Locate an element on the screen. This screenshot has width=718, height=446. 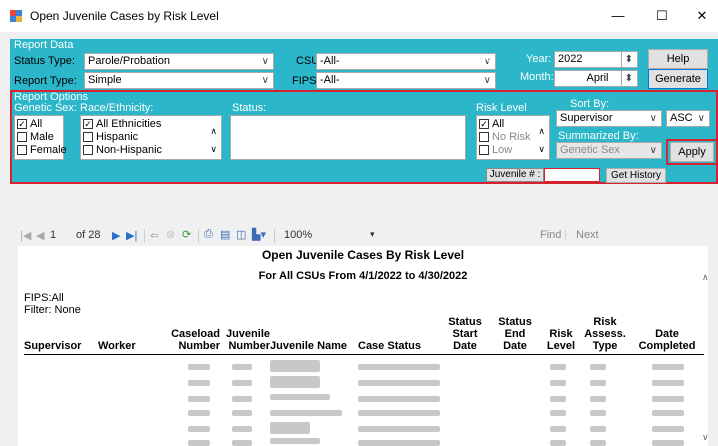
report-type-label: Report Type: is located at coordinates (45, 81).